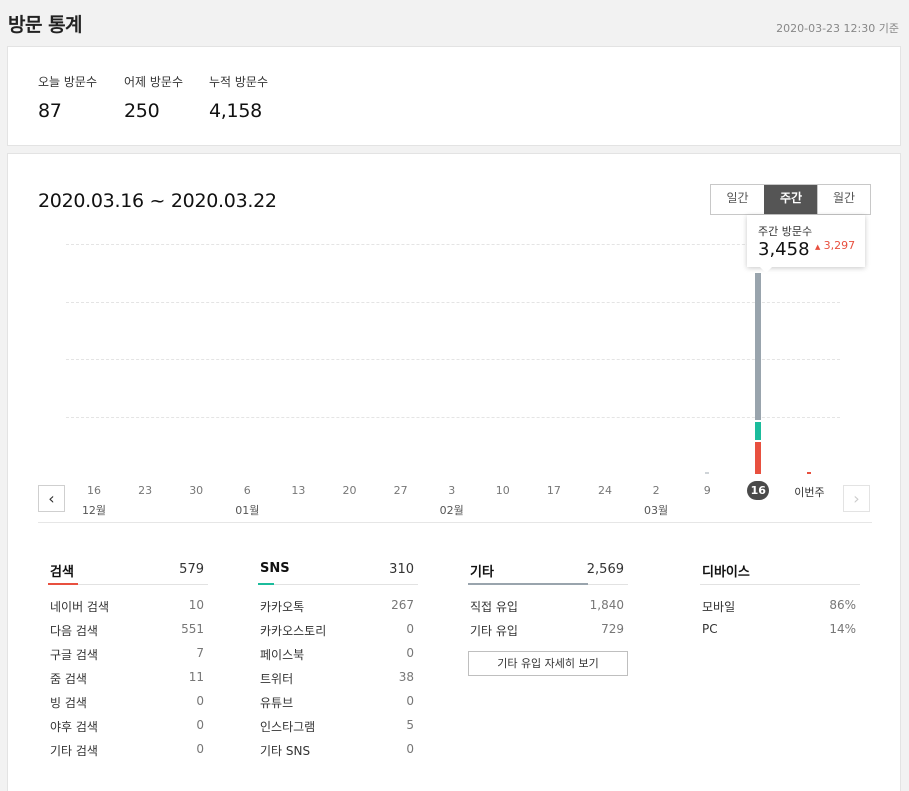 This screenshot has height=791, width=909. I want to click on month-label: 01월, so click(247, 510).